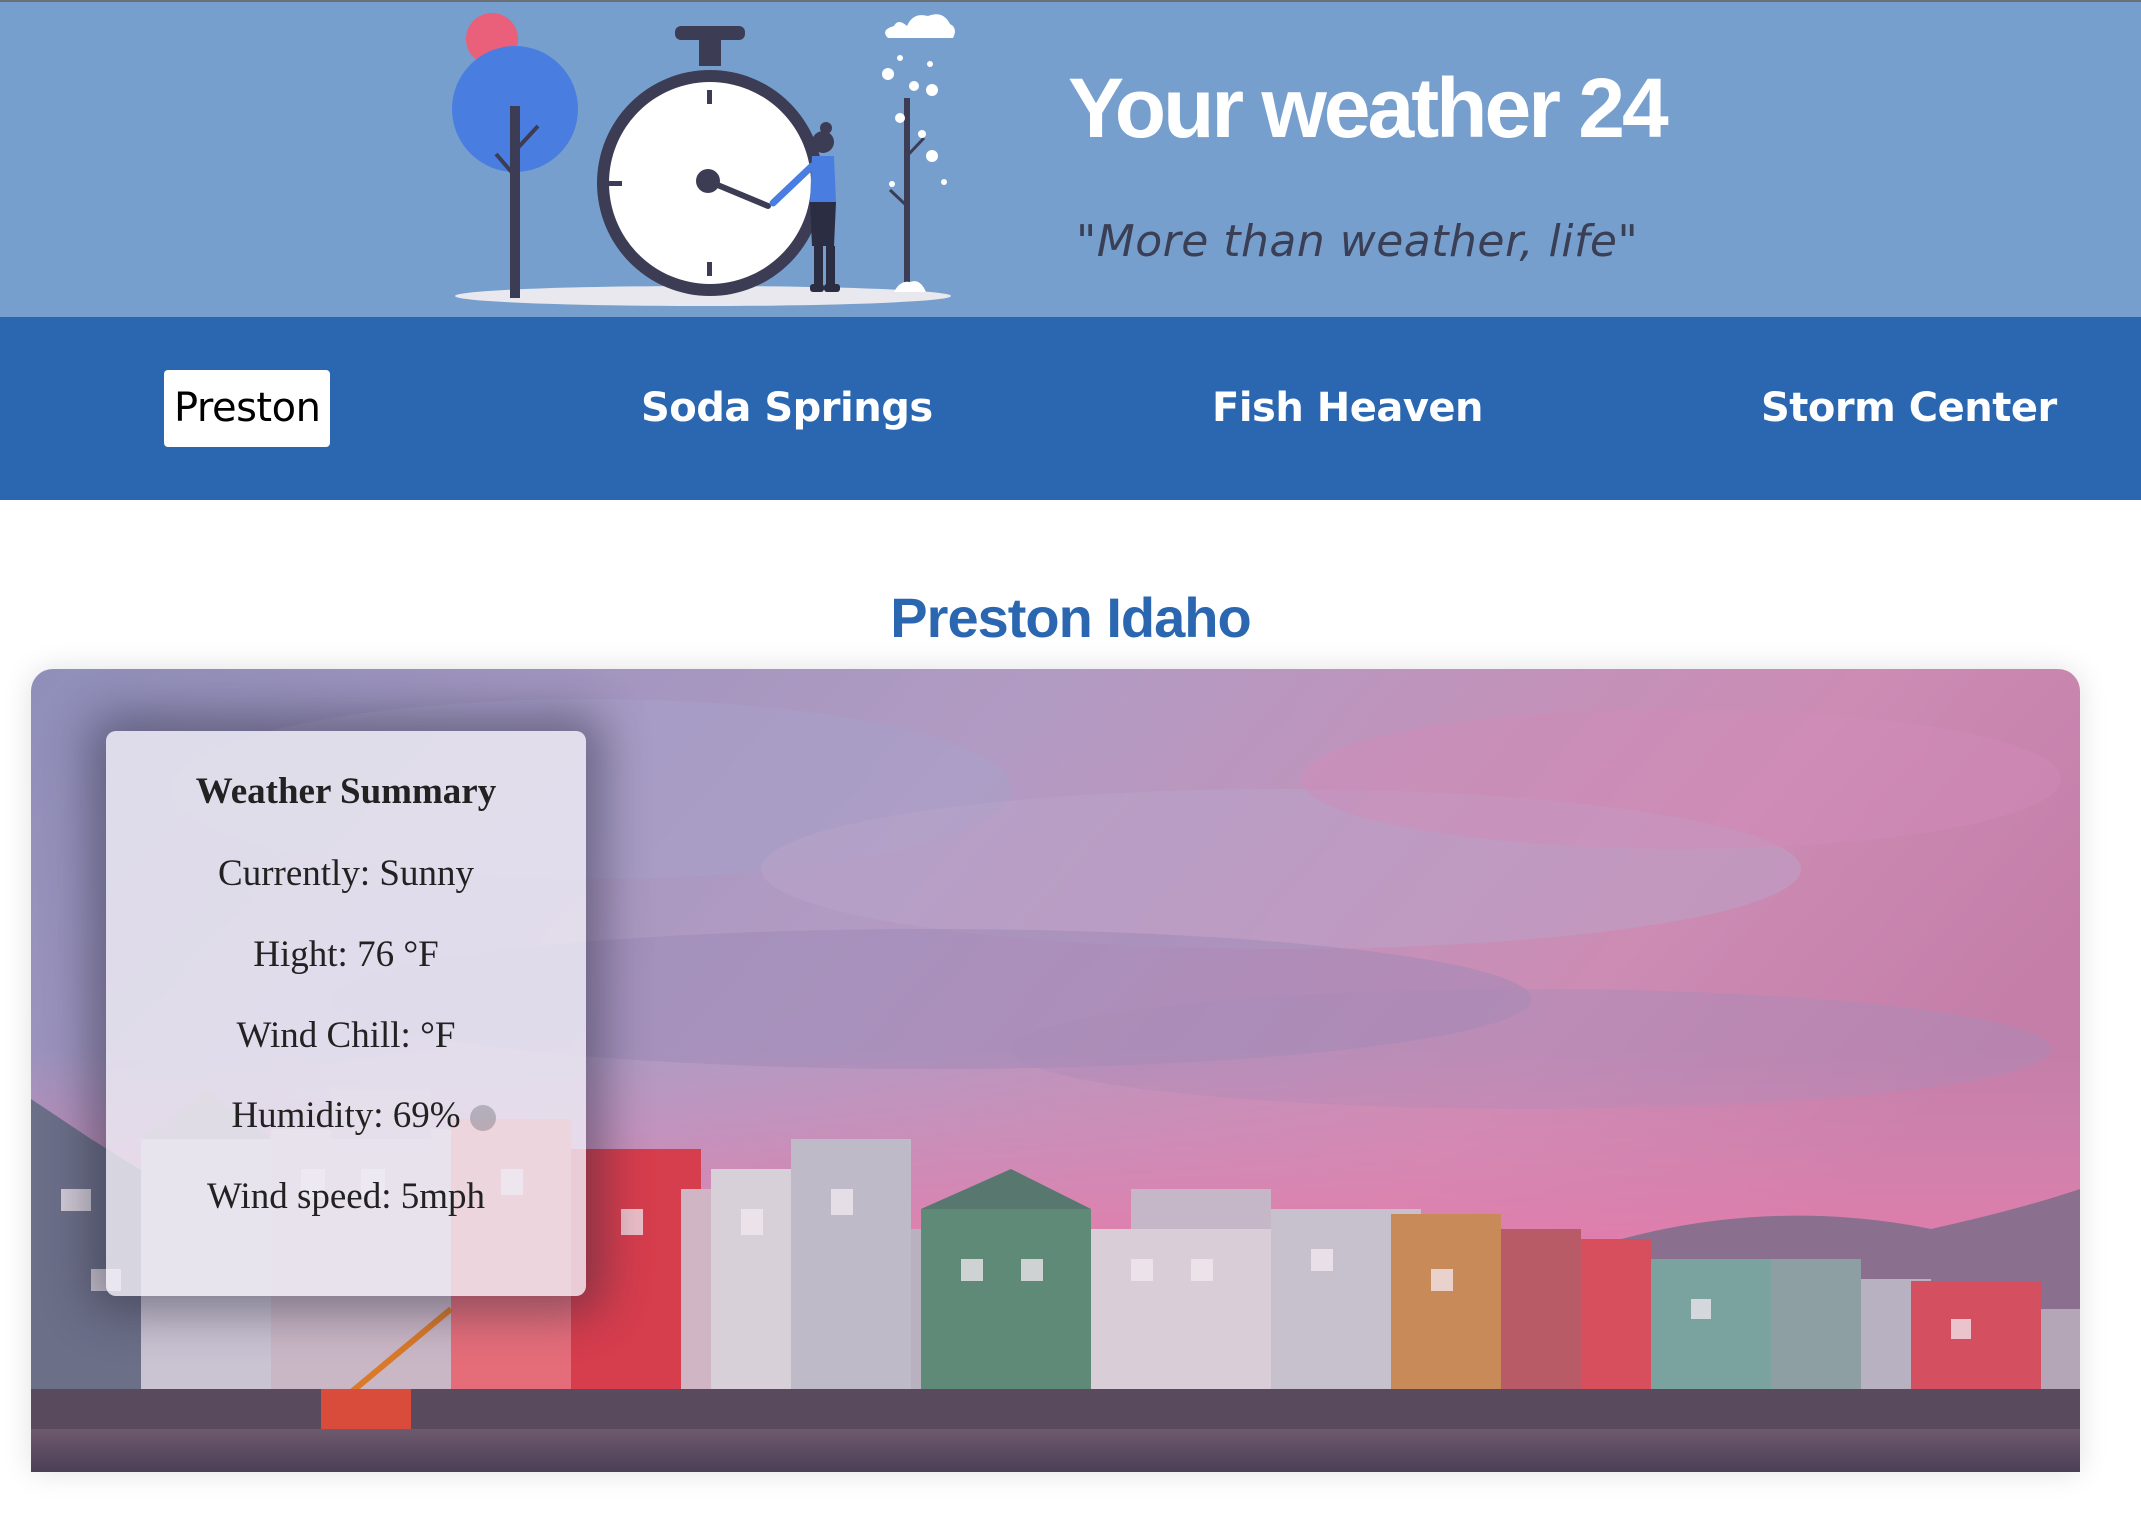  What do you see at coordinates (483, 1118) in the screenshot?
I see `dot-icon` at bounding box center [483, 1118].